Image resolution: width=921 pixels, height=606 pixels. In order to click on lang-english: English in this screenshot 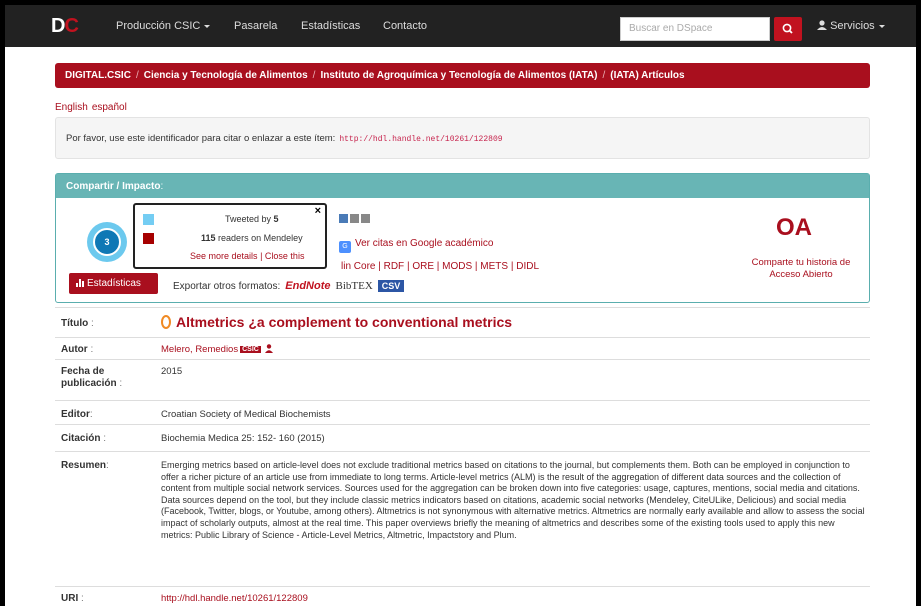, I will do `click(71, 107)`.